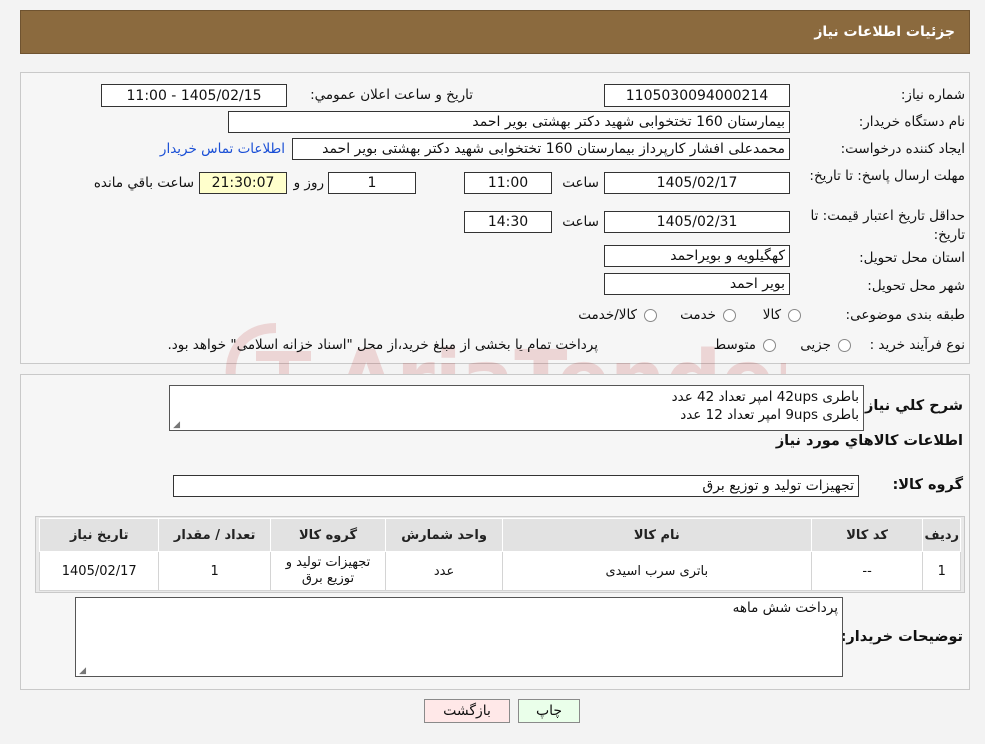 This screenshot has height=744, width=985. Describe the element at coordinates (391, 95) in the screenshot. I see `announce-label: تاریخ و ساعت اعلان عمومي:` at that location.